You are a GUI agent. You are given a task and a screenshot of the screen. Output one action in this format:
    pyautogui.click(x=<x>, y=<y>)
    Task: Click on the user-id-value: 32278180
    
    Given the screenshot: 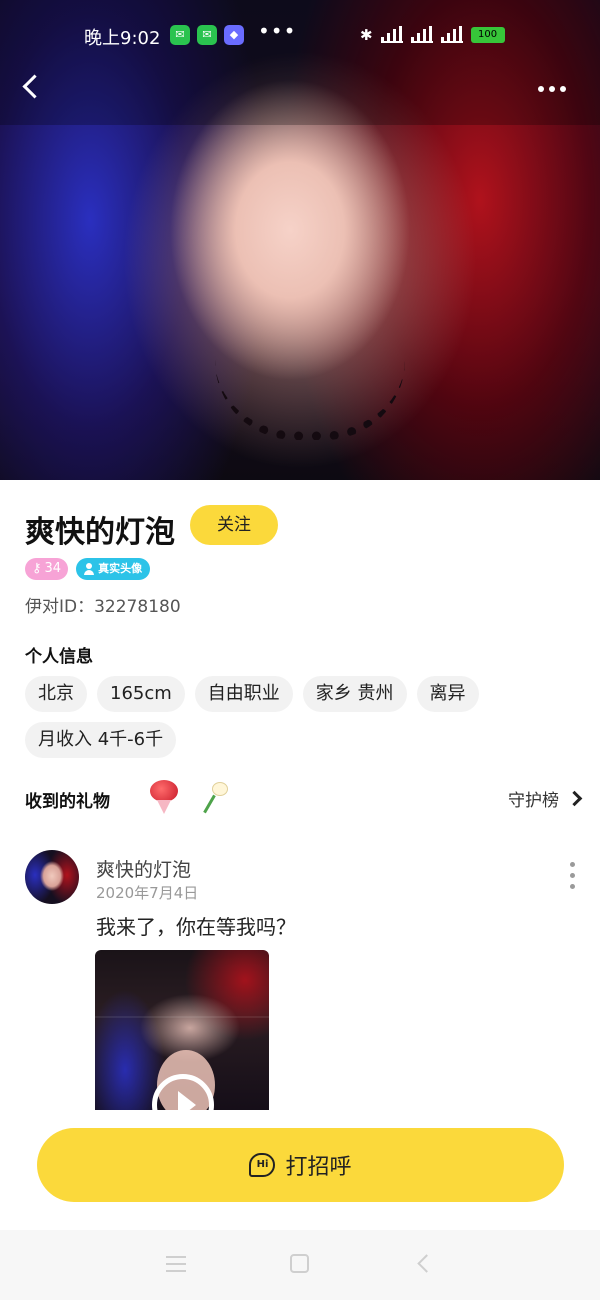 What is the action you would take?
    pyautogui.click(x=137, y=607)
    